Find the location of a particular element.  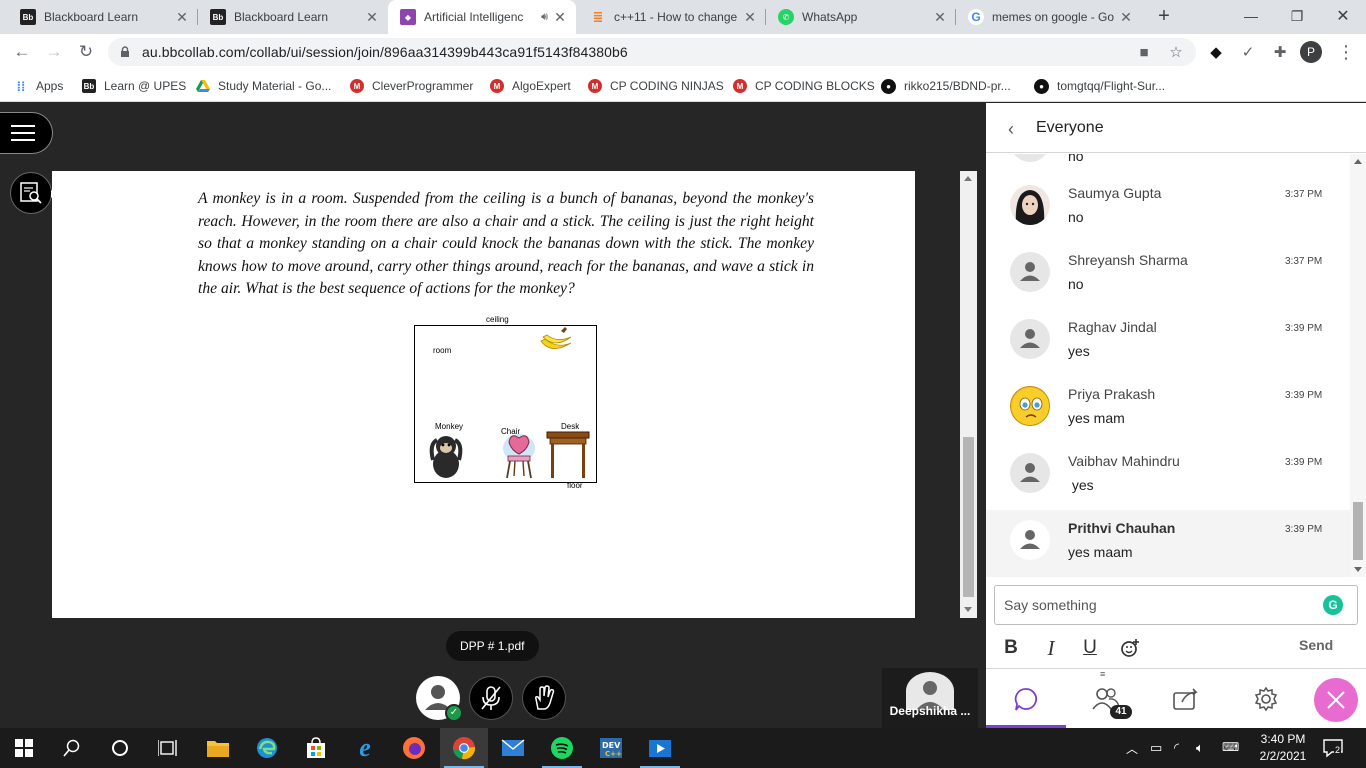

underline-format-button: U is located at coordinates (1090, 648).